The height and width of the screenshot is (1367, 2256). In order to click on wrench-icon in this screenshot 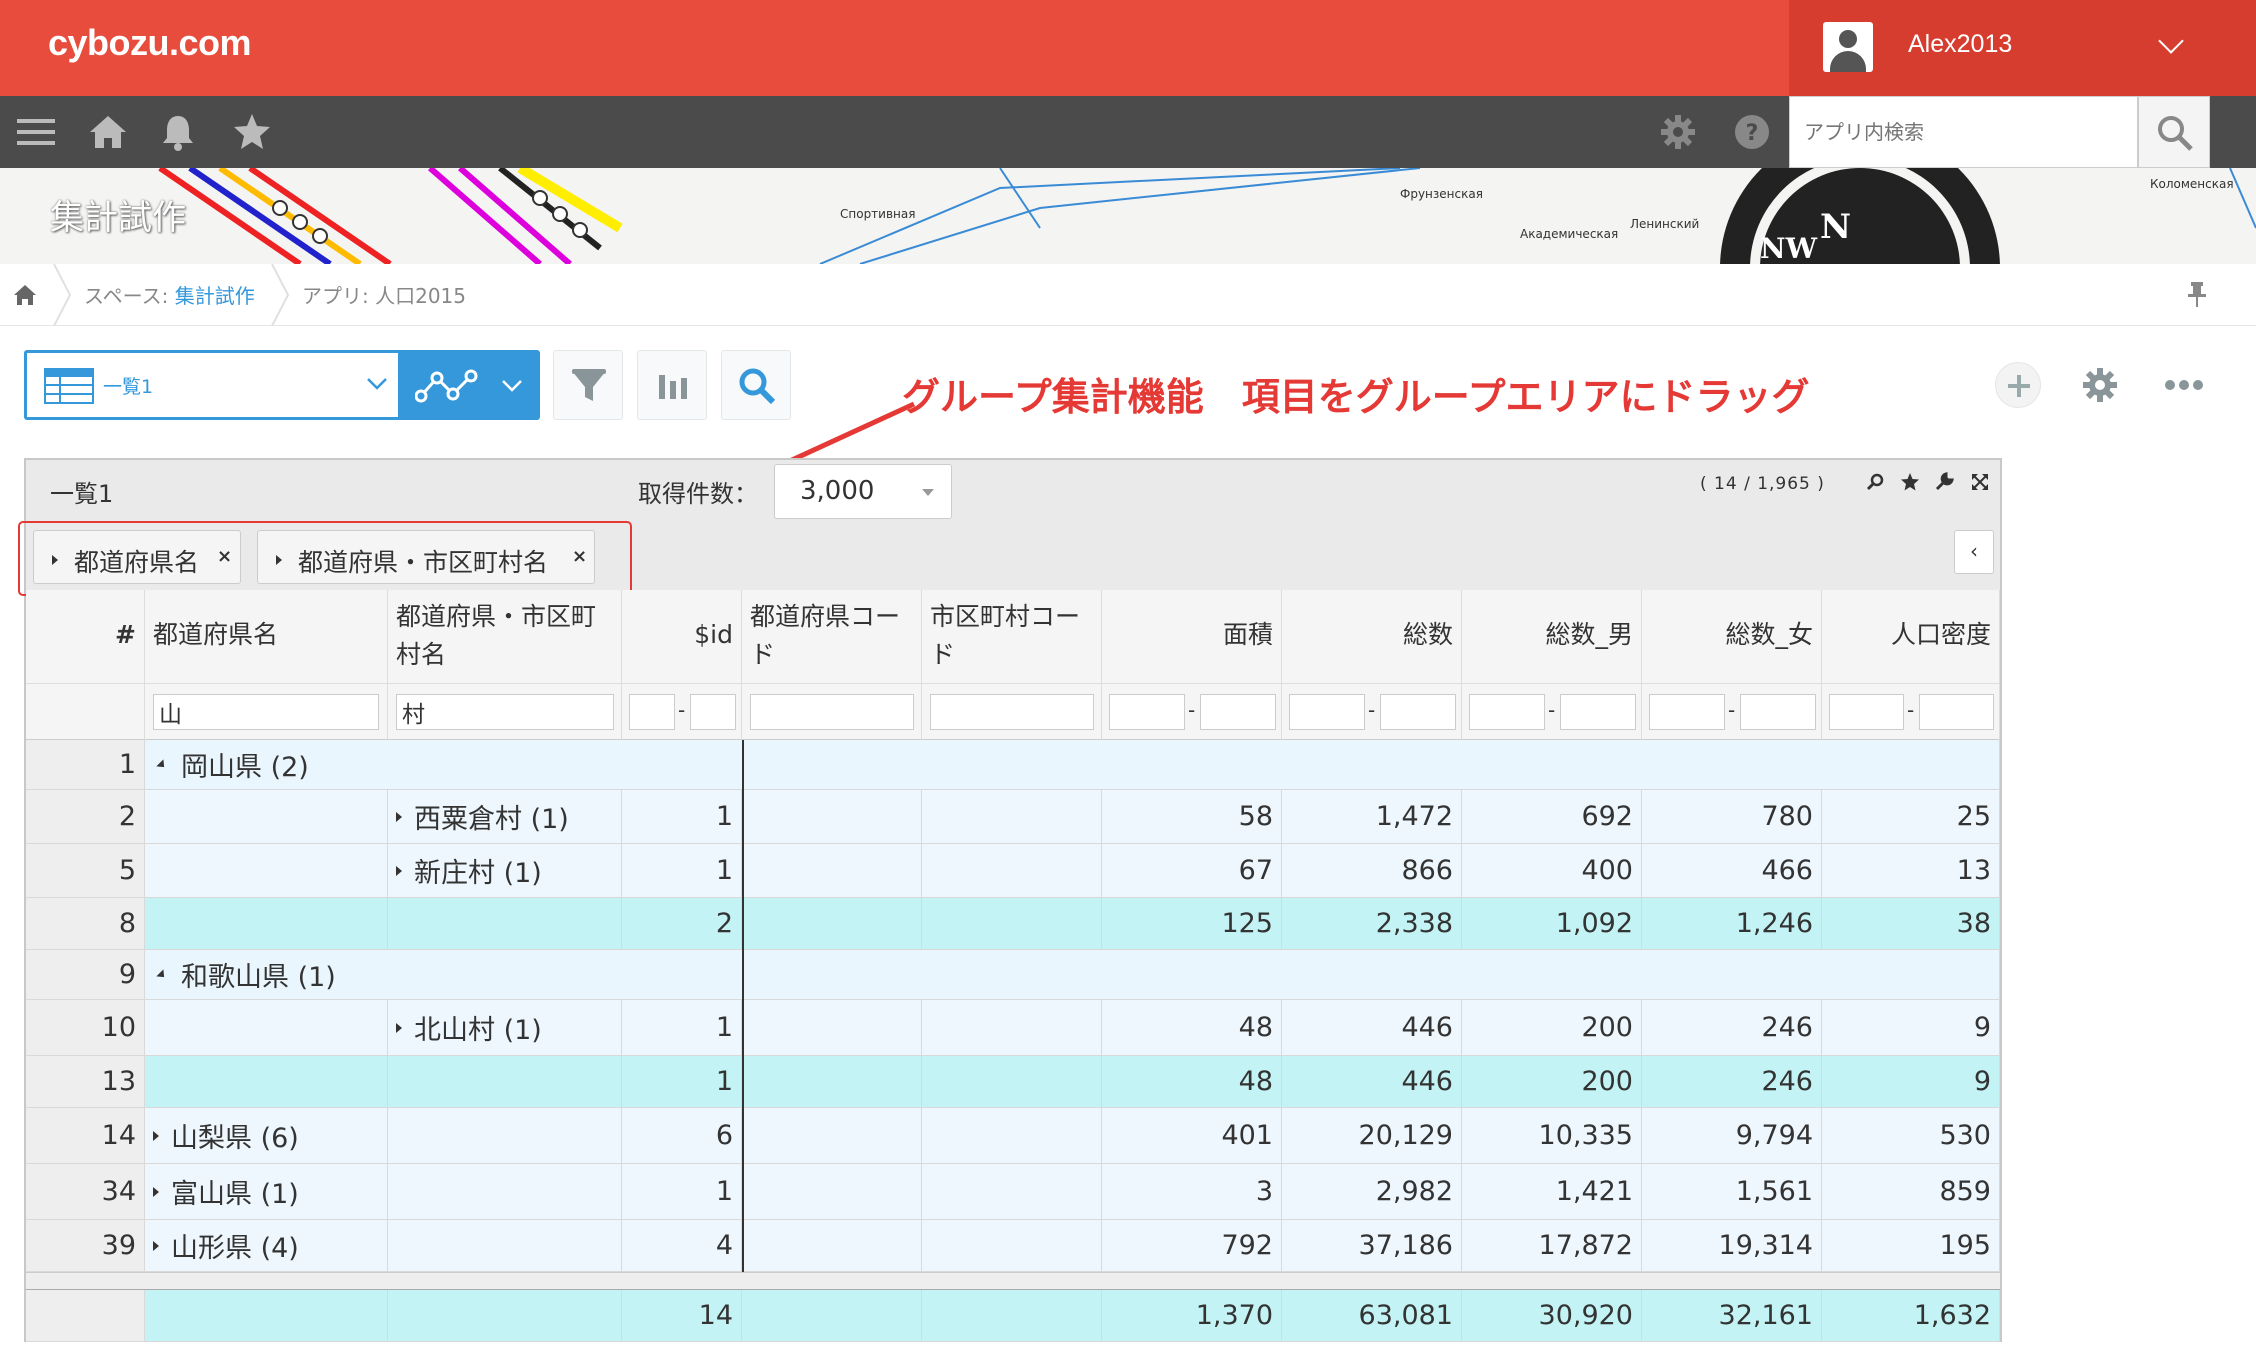, I will do `click(1944, 482)`.